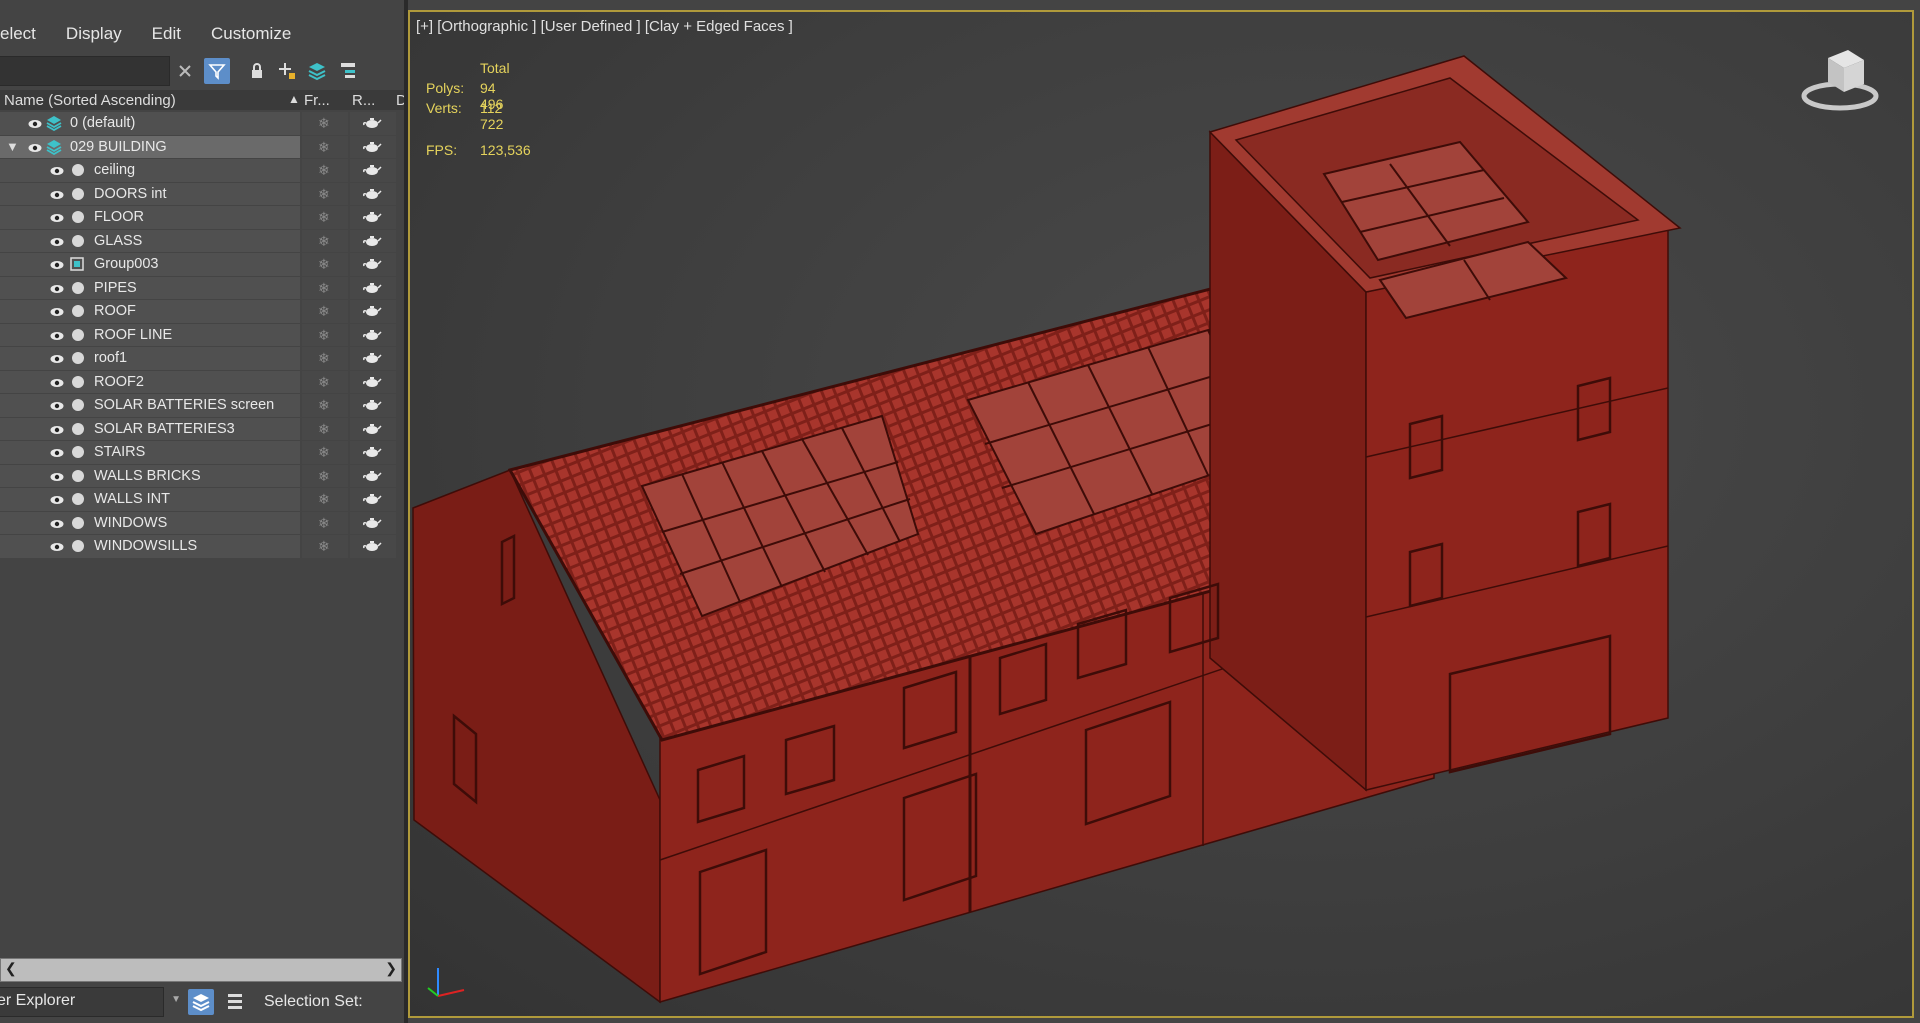 The height and width of the screenshot is (1023, 1920). Describe the element at coordinates (166, 34) in the screenshot. I see `menu-edit: Edit` at that location.